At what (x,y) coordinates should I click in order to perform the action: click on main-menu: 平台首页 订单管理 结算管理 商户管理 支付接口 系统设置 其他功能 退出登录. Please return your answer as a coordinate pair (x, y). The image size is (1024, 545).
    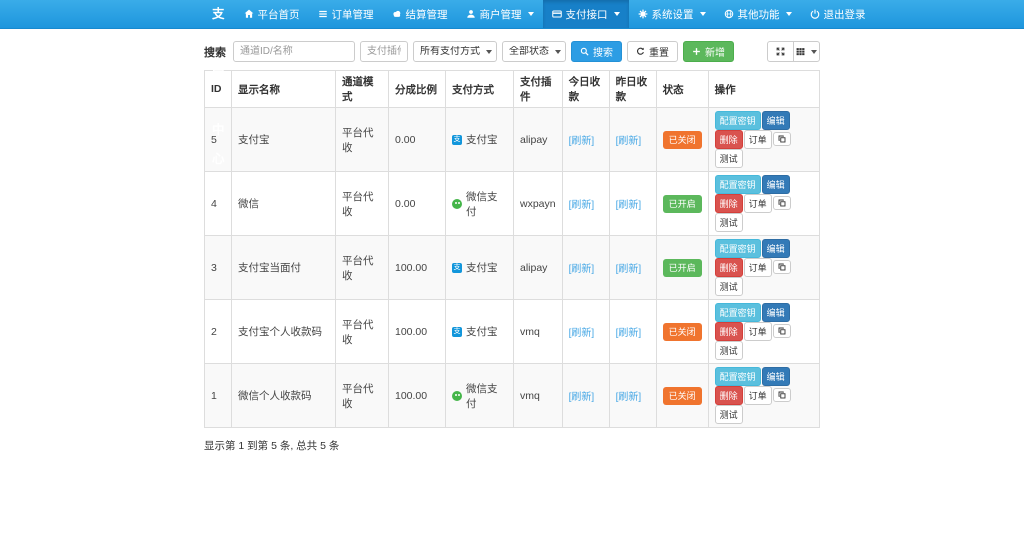
    Looking at the image, I should click on (555, 14).